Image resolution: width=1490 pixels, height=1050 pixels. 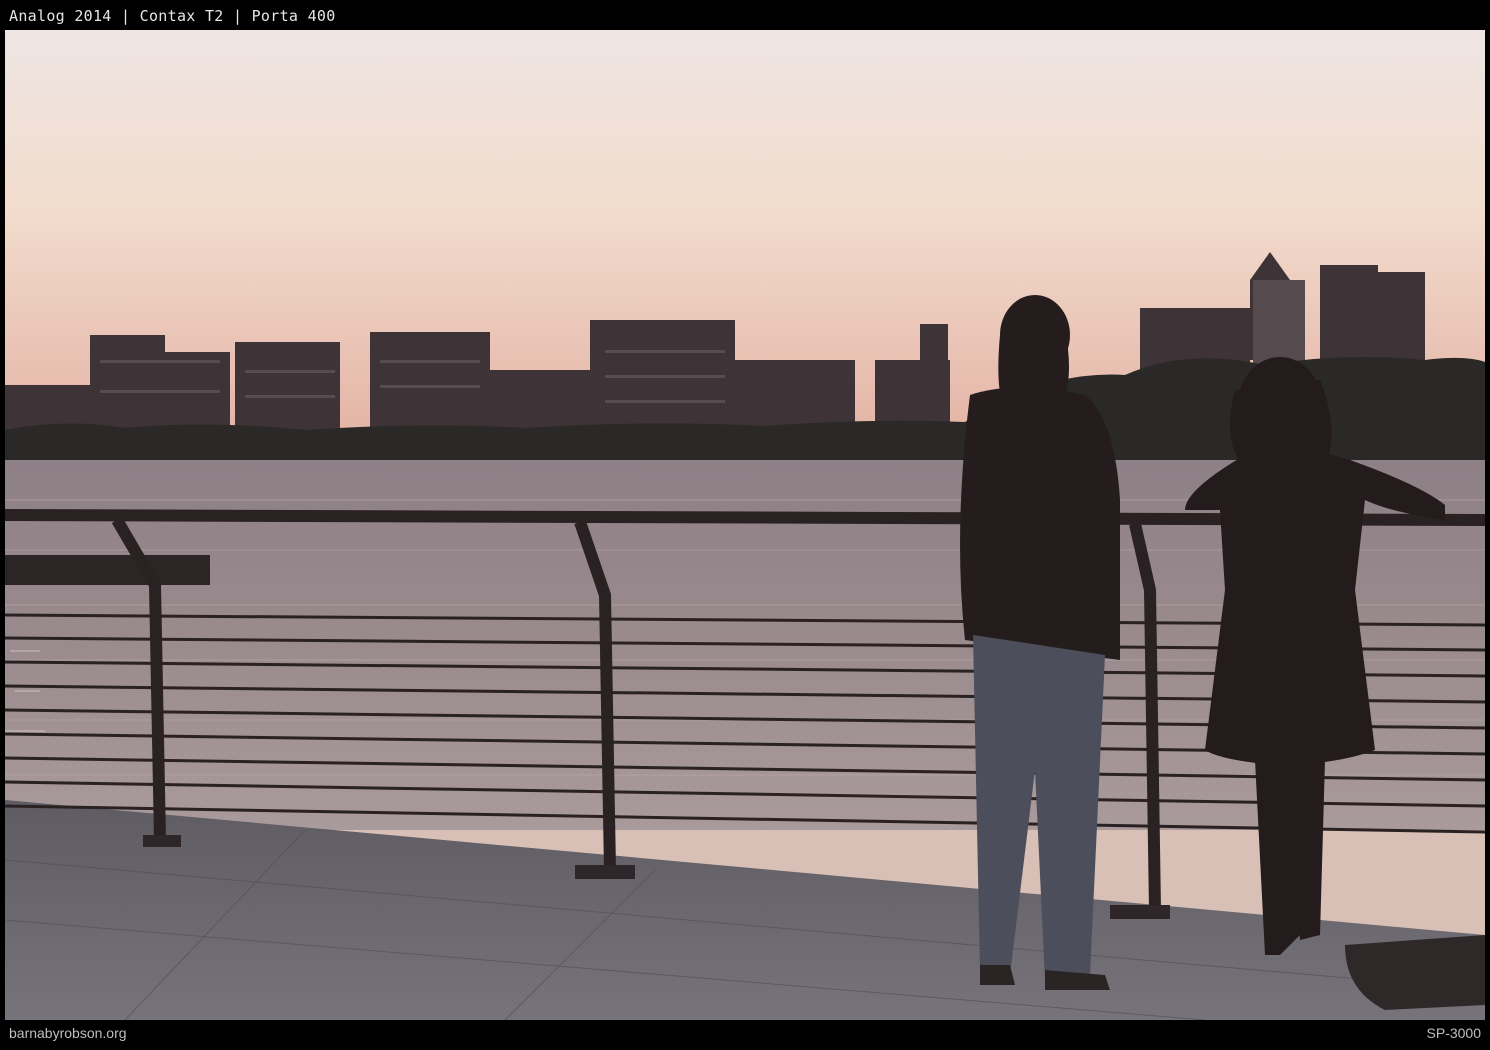 What do you see at coordinates (1453, 1033) in the screenshot?
I see `frame-code: SP-3000` at bounding box center [1453, 1033].